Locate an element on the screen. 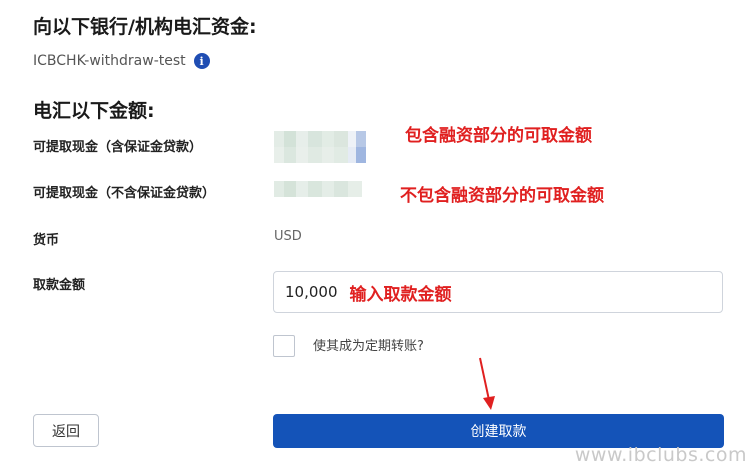  bank-line: ICBCHK-withdraw-test i is located at coordinates (121, 61).